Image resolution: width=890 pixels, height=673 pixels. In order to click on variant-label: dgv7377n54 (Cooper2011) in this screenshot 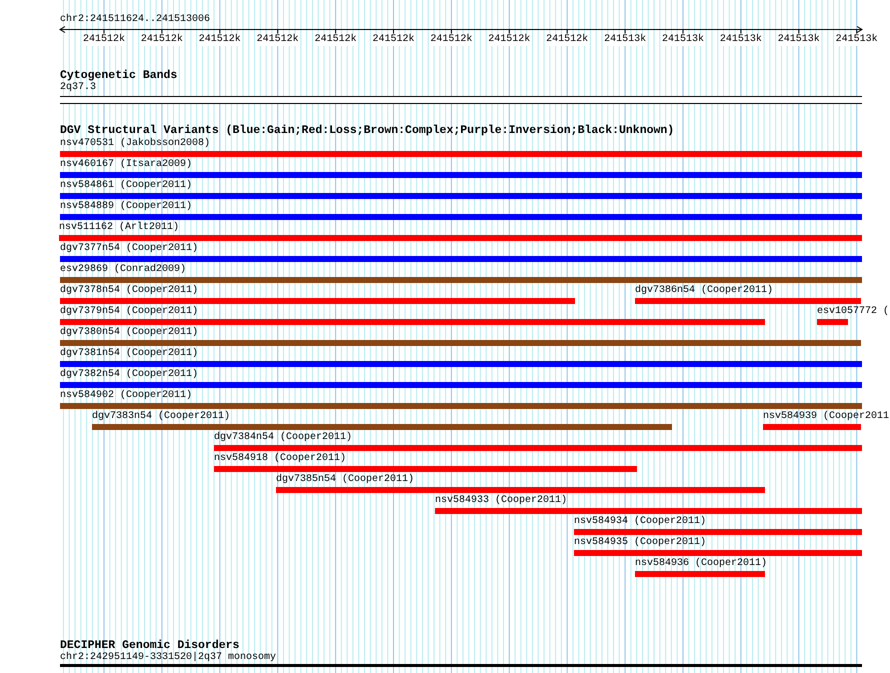, I will do `click(129, 249)`.